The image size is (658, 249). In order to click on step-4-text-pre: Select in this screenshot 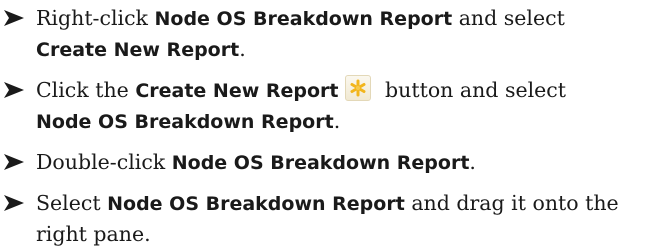, I will do `click(72, 203)`.